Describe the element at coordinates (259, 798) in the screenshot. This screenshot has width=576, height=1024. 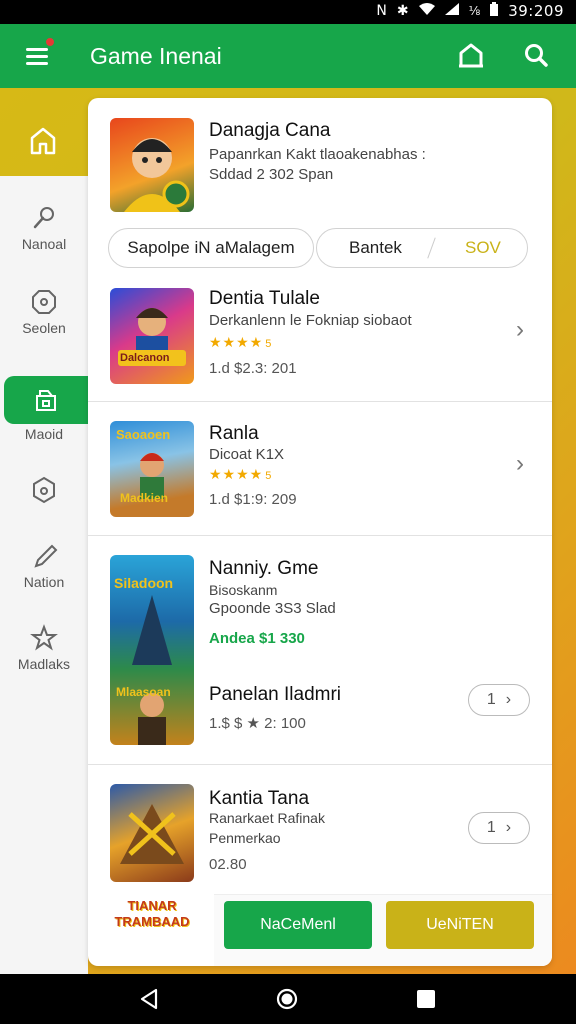
I see `game-title: Kantia Tana` at that location.